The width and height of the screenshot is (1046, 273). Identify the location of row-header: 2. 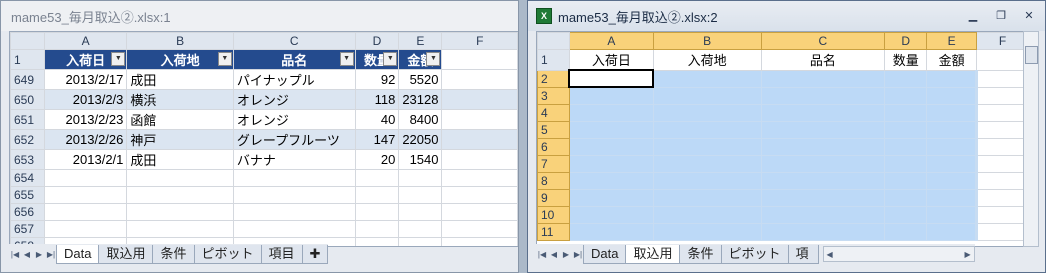
(553, 78).